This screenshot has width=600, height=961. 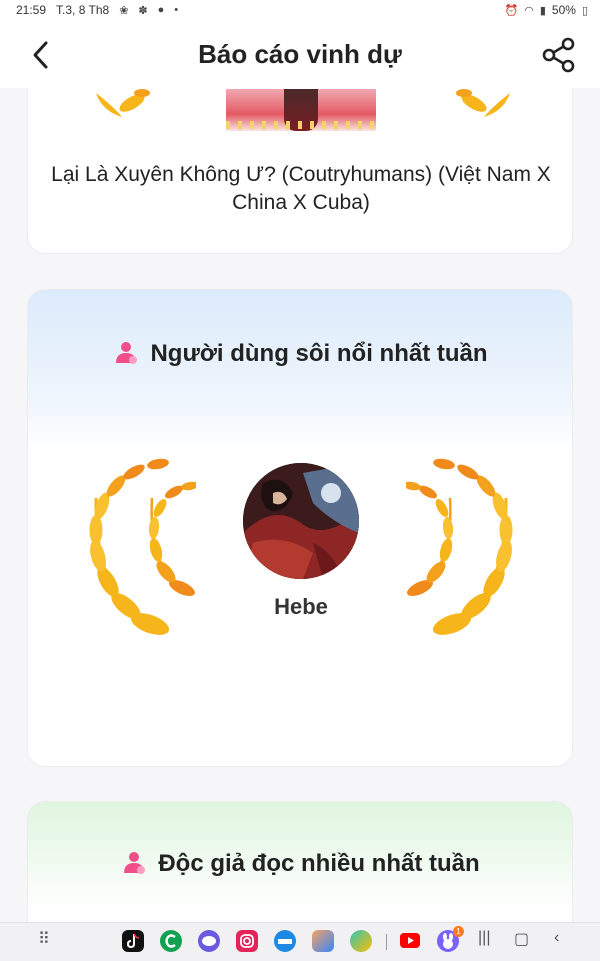 I want to click on share-icon, so click(x=558, y=55).